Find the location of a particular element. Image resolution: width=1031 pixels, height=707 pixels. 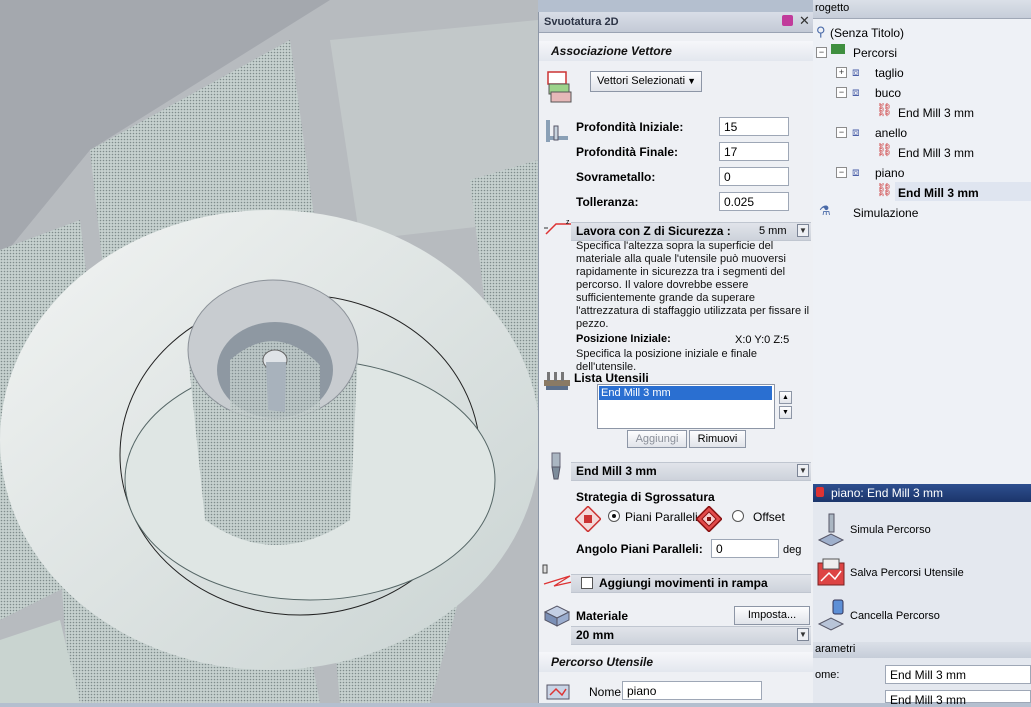

tree-item-buco: buco is located at coordinates (888, 93).